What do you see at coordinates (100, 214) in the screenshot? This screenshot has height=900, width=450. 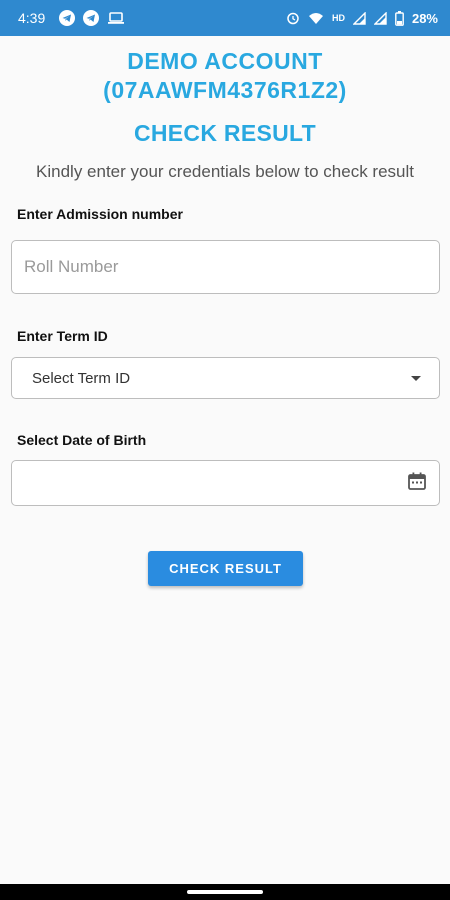 I see `admission-number-label: Enter Admission number` at bounding box center [100, 214].